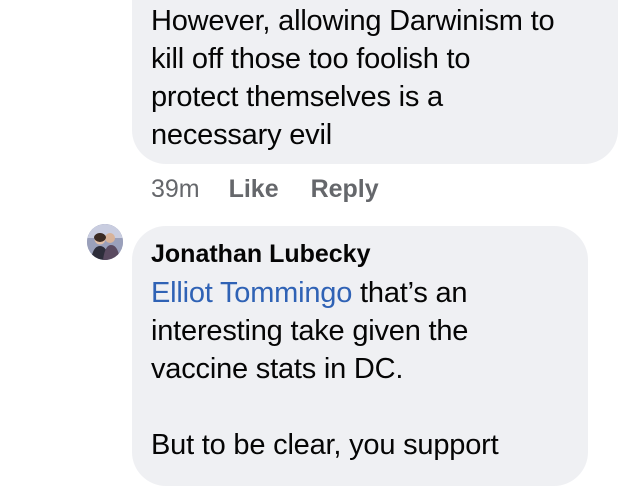 The width and height of the screenshot is (642, 486). I want to click on comment-line: interesting take given the, so click(310, 331).